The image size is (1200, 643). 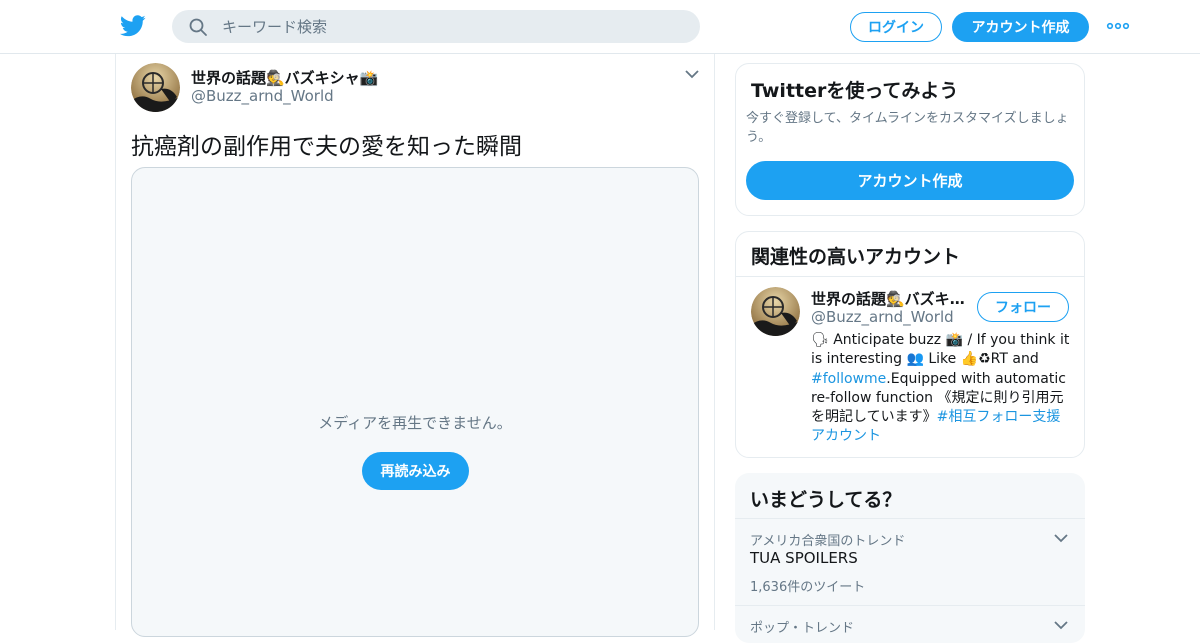 I want to click on search-icon, so click(x=198, y=27).